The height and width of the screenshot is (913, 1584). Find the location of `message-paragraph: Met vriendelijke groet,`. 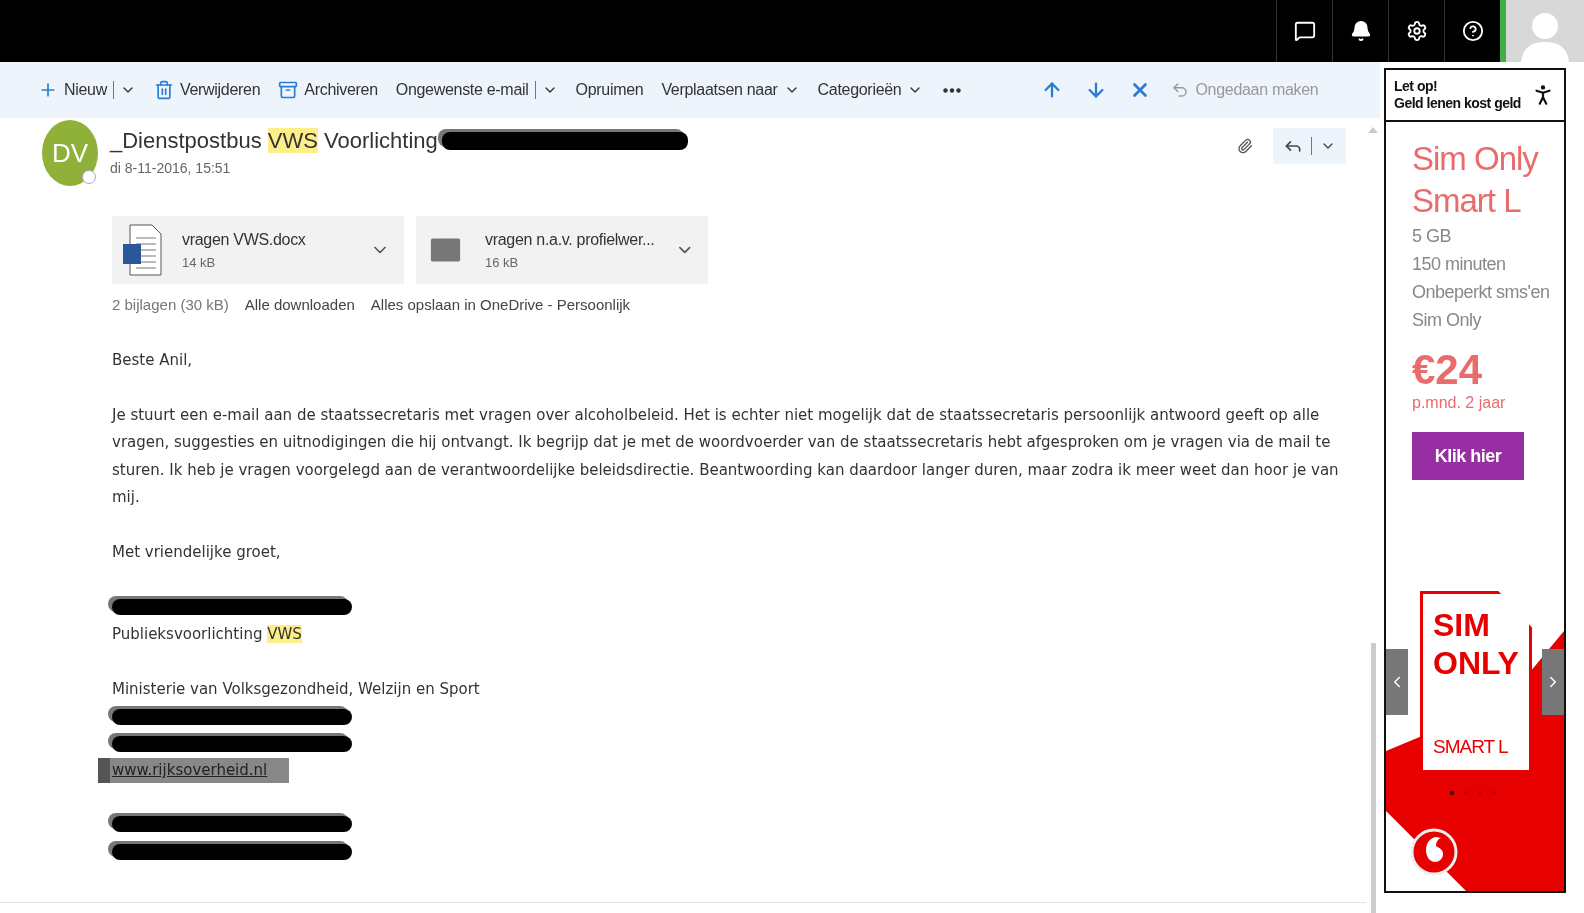

message-paragraph: Met vriendelijke groet, is located at coordinates (197, 552).